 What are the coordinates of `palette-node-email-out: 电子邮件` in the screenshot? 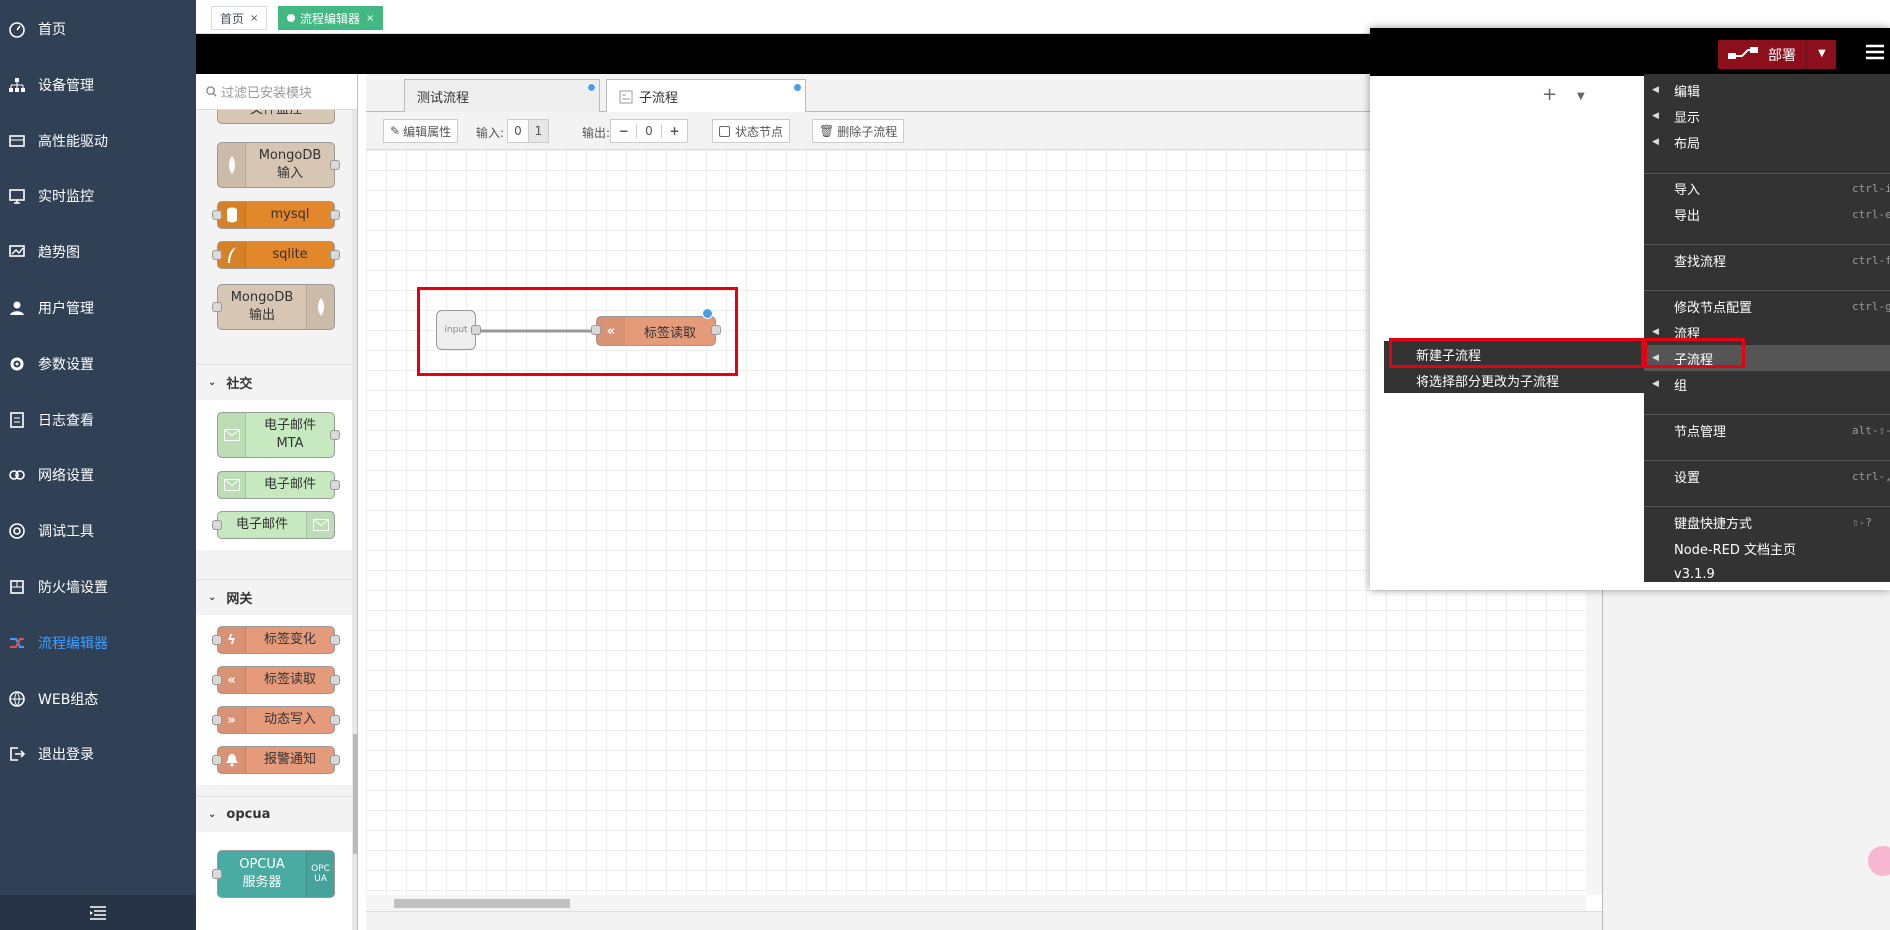 It's located at (276, 525).